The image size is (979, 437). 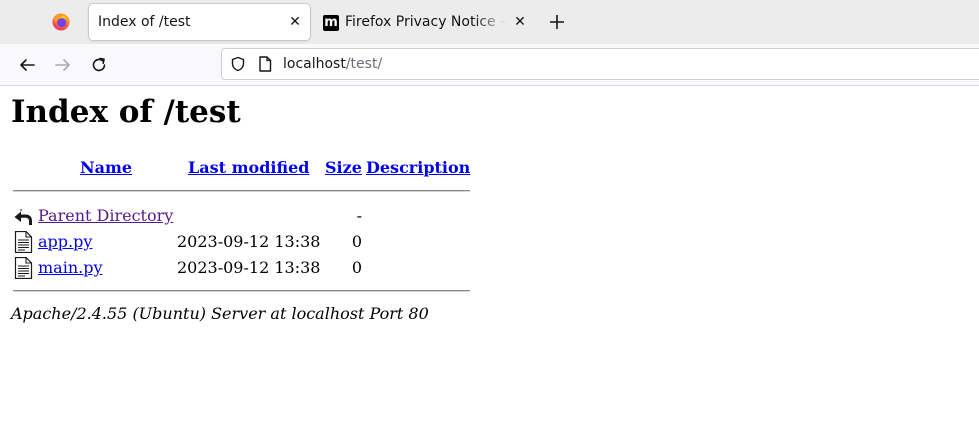 What do you see at coordinates (105, 215) in the screenshot?
I see `parent-directory-link: Parent Directory` at bounding box center [105, 215].